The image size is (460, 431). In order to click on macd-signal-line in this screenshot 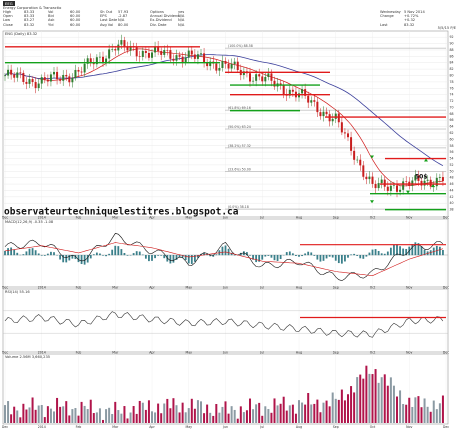, I will do `click(223, 259)`.